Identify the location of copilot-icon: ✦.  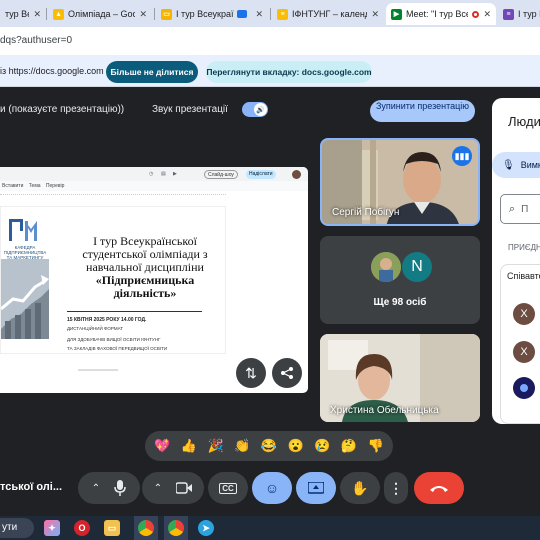
(52, 528).